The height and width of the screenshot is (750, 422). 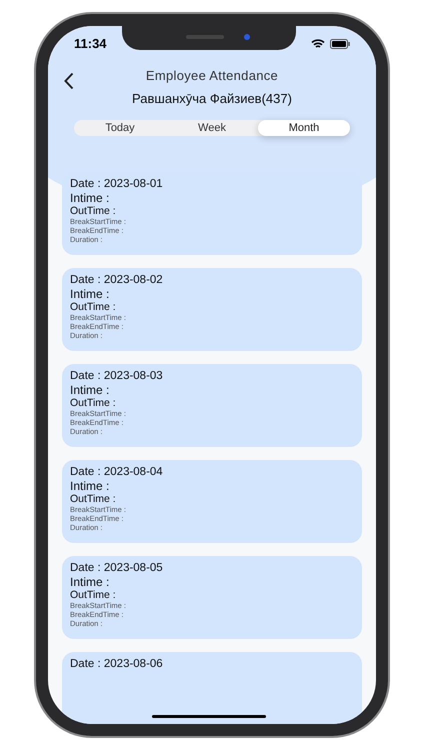 I want to click on employee-name: Равшанхӯча Файзиев(437), so click(x=212, y=99).